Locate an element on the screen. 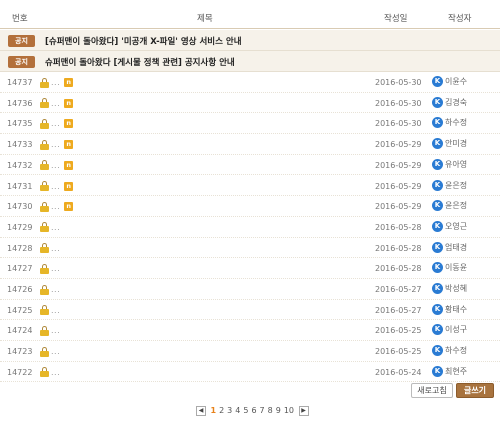  post-author: K 이윤수 is located at coordinates (449, 81).